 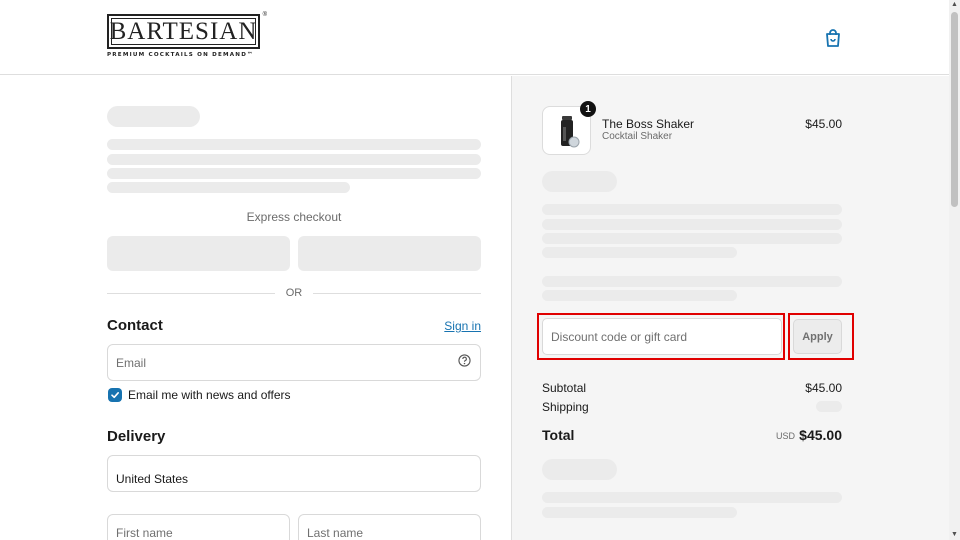 I want to click on scroll-down-arrow-icon: ▼, so click(x=954, y=535).